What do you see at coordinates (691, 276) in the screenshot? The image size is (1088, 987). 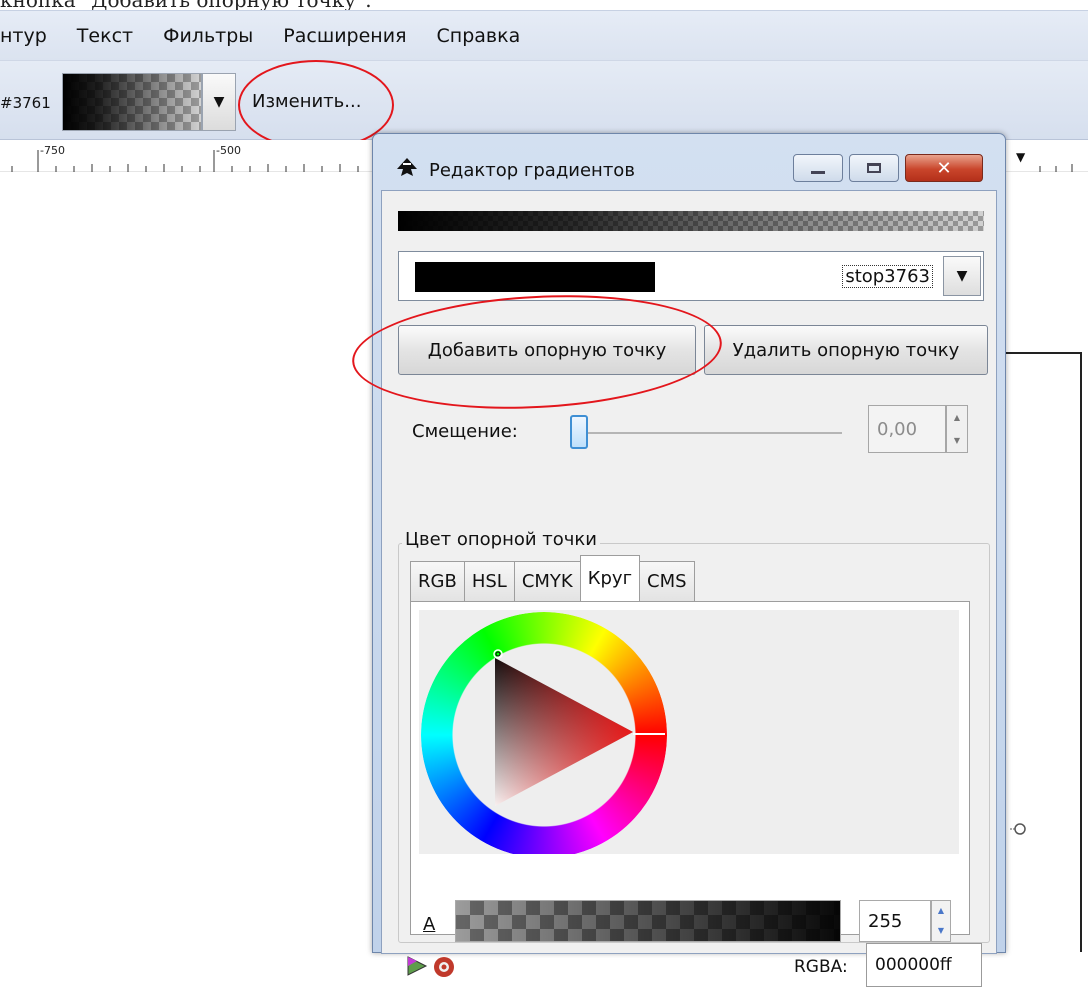 I see `stop-selector: stop3763 ▼` at bounding box center [691, 276].